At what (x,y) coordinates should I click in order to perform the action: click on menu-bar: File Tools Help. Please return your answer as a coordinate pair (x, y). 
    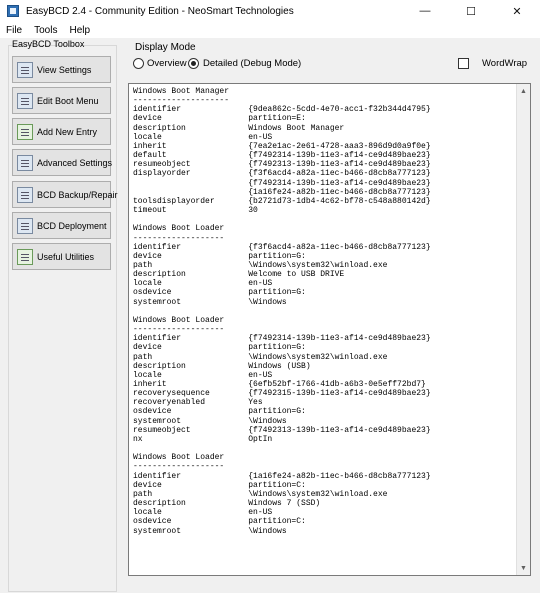
    Looking at the image, I should click on (270, 30).